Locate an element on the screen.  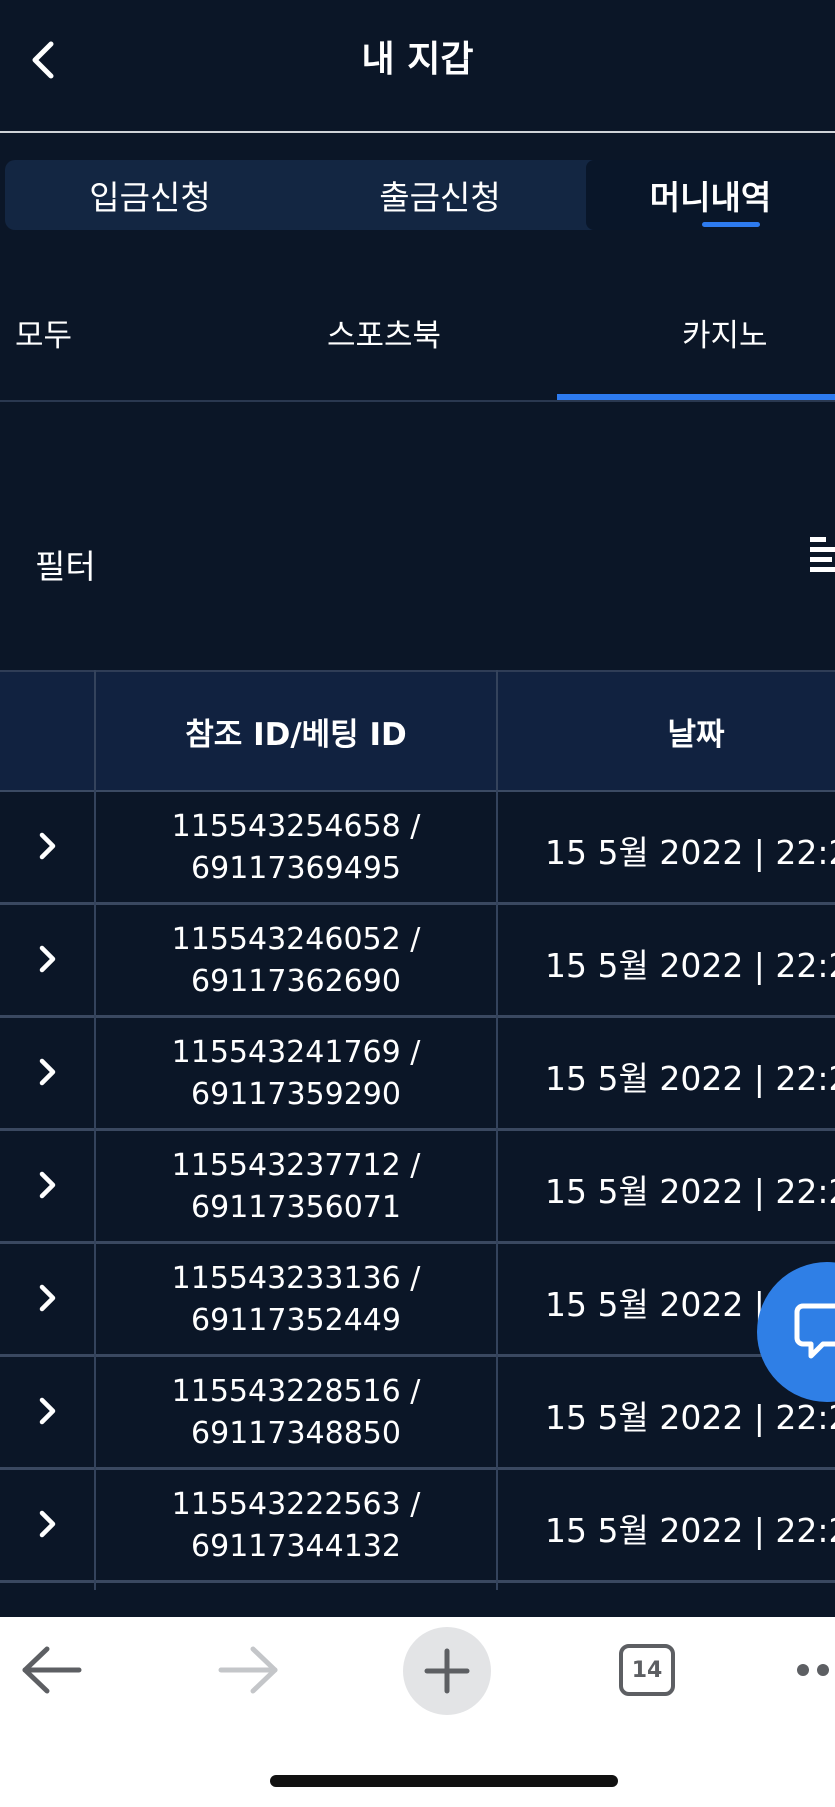
ref-id: 115543237712 / is located at coordinates (296, 1165).